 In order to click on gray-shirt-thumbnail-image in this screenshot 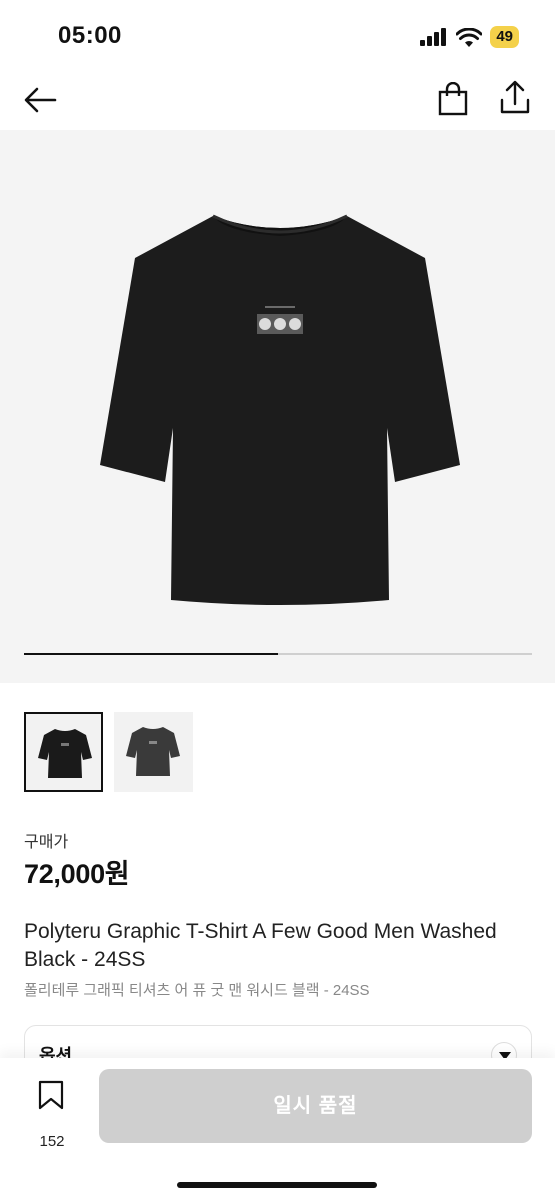, I will do `click(153, 751)`.